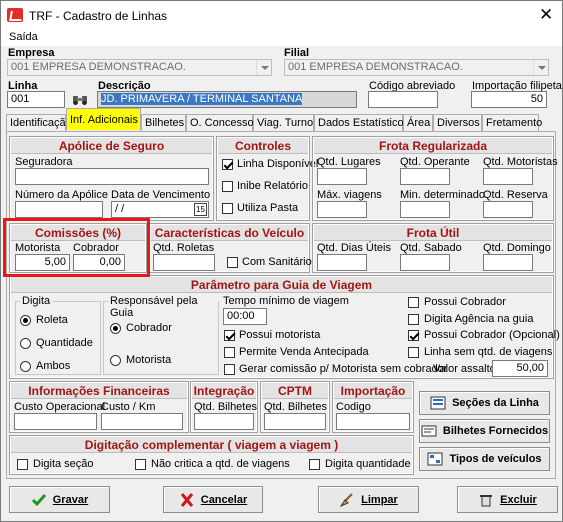 This screenshot has height=522, width=563. I want to click on digita-quantidade-label: Digita quantidade, so click(368, 464).